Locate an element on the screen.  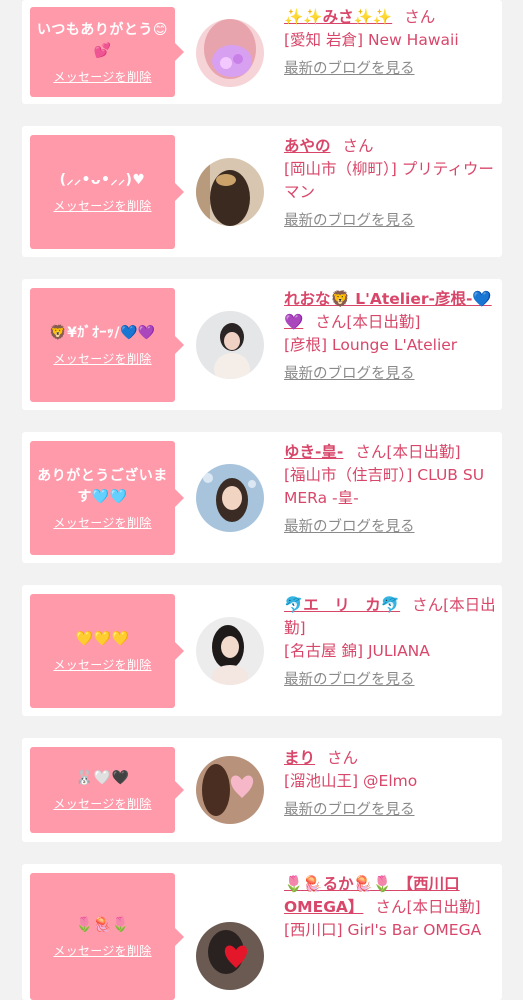
name-line: れおな🦁 L'Atelier-彦根-💙💜 さん[本日出勤] is located at coordinates (390, 311).